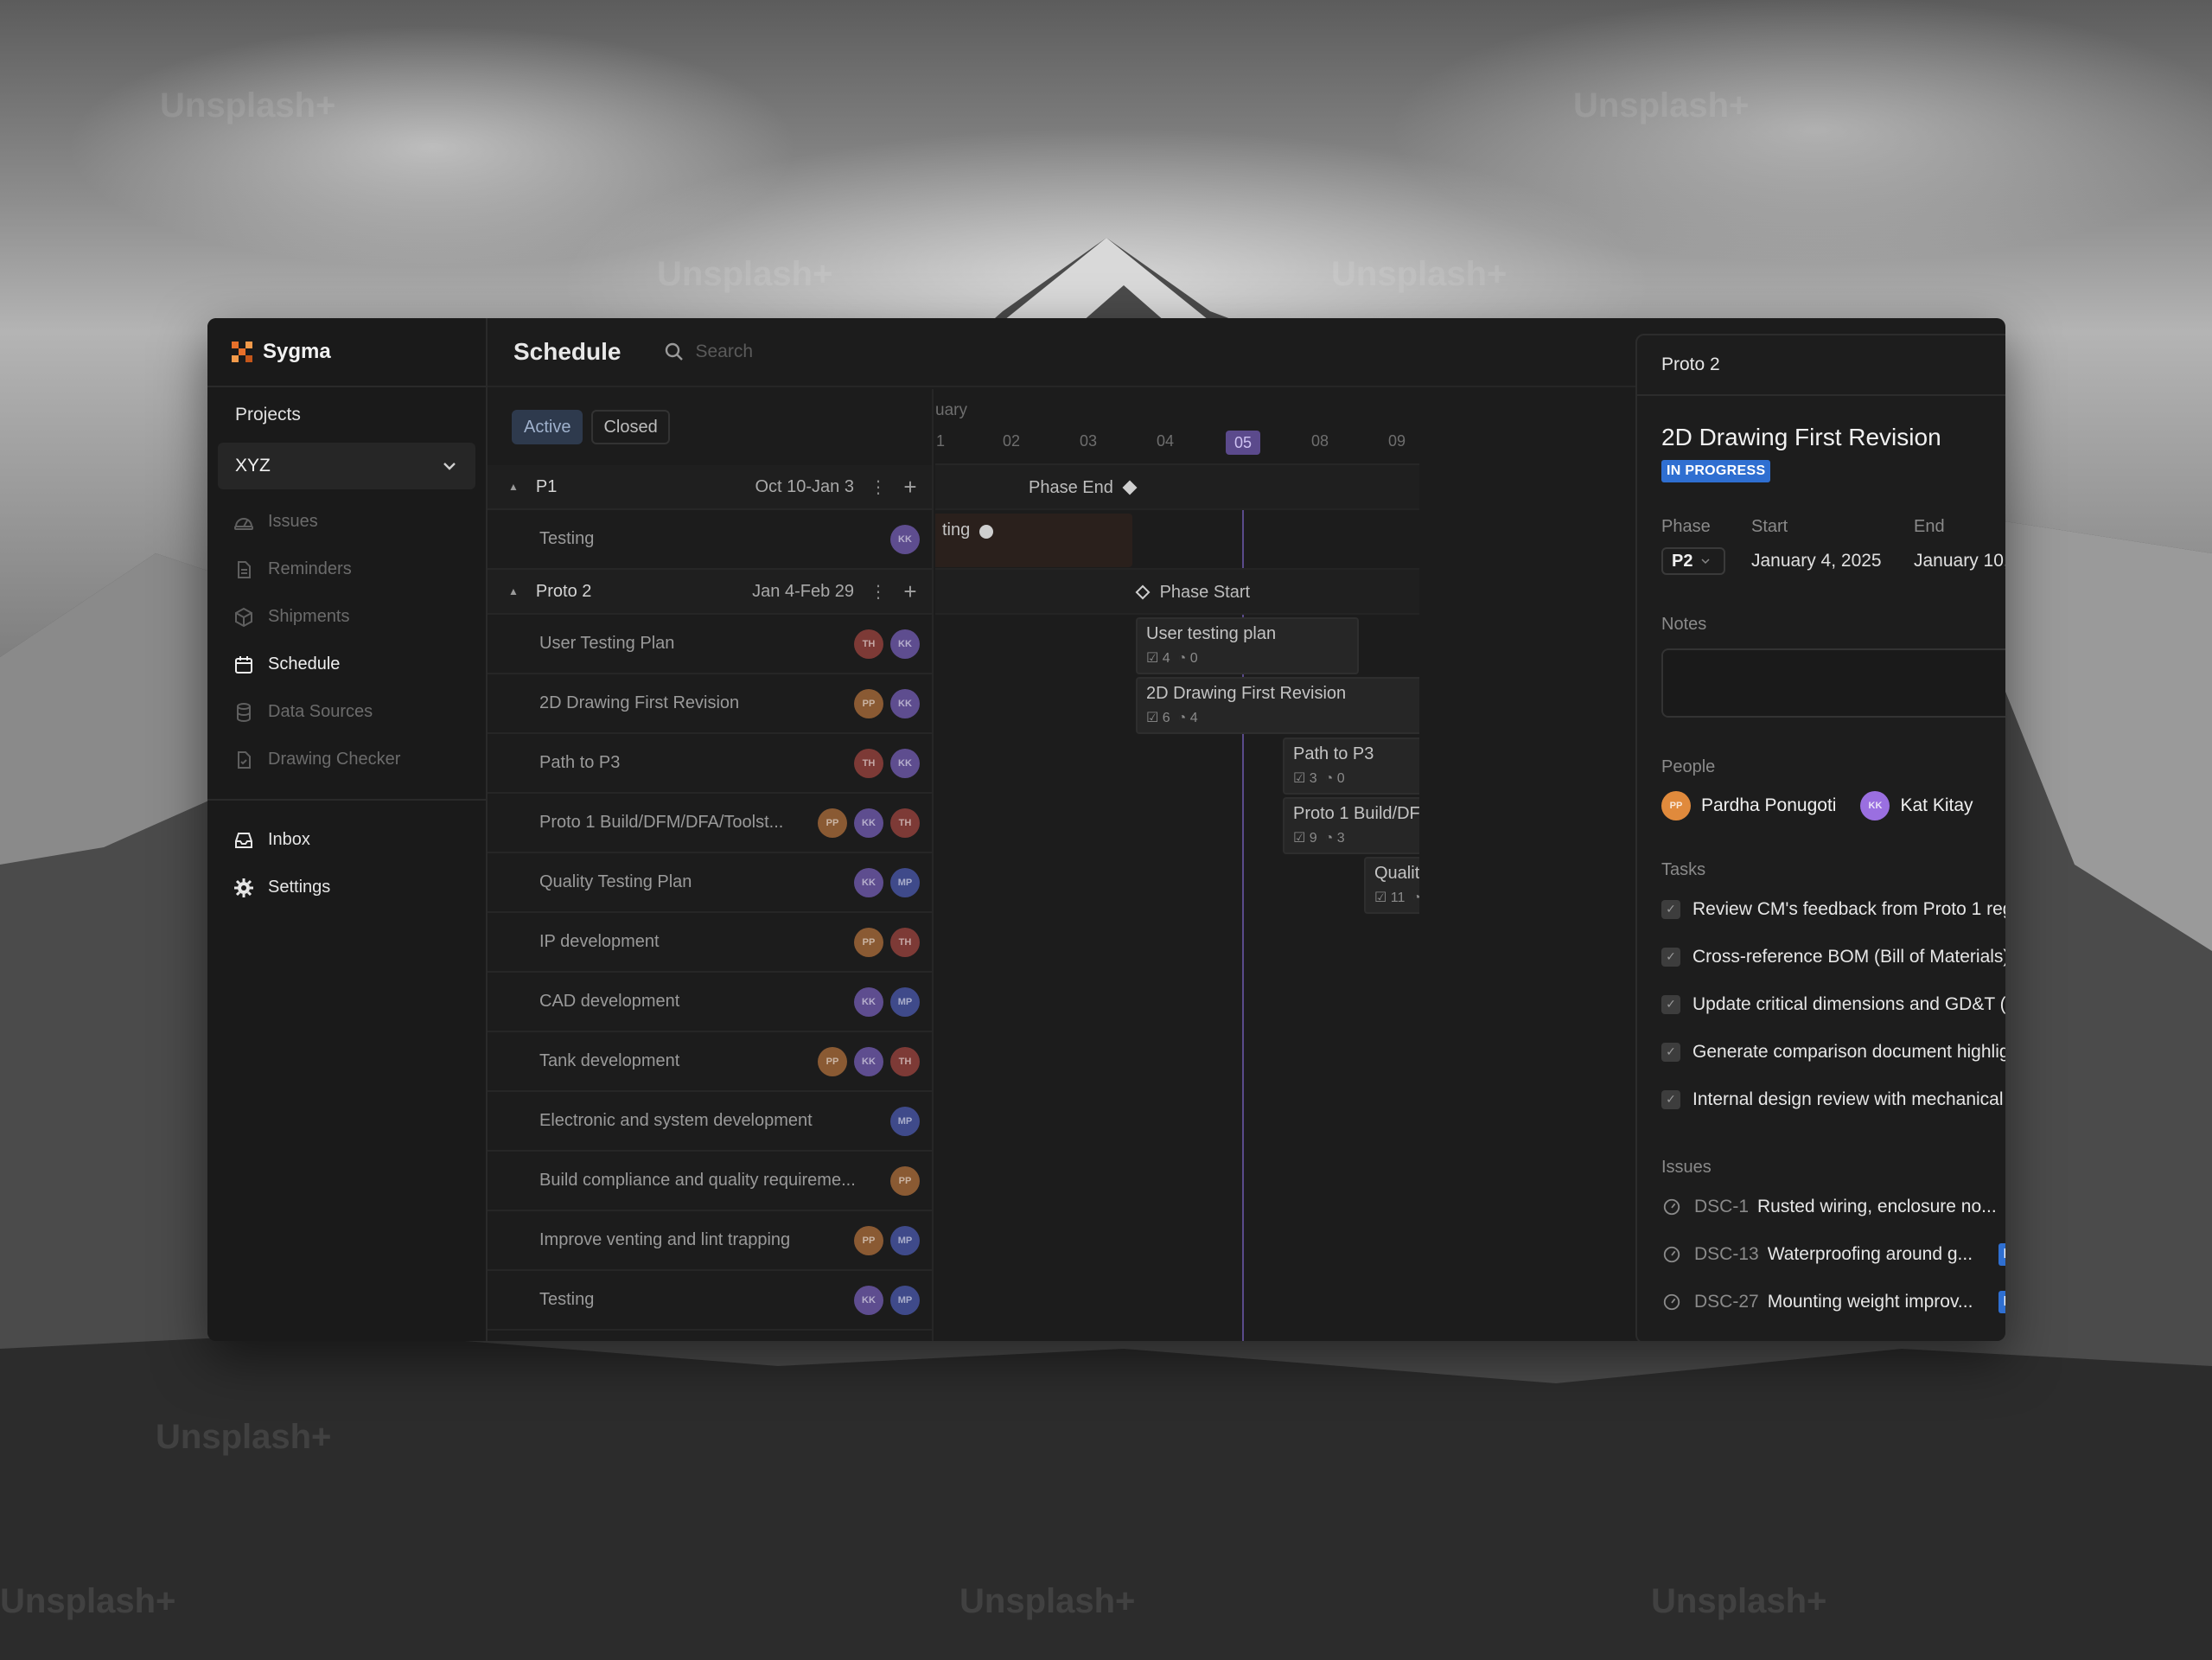 This screenshot has height=1660, width=2212. What do you see at coordinates (1319, 778) in the screenshot?
I see `gantt-bar-meta: ☑ 3 ◔ 0` at bounding box center [1319, 778].